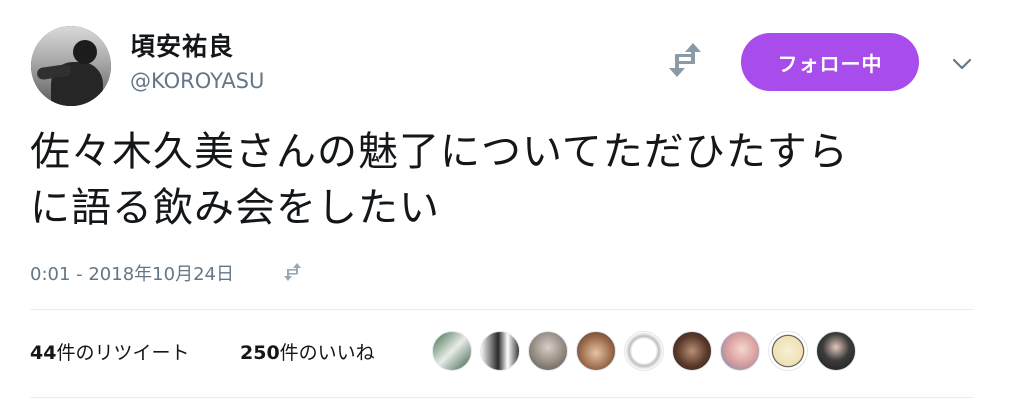 This screenshot has height=408, width=1024. What do you see at coordinates (43, 353) in the screenshot?
I see `retweet-count-number: 44` at bounding box center [43, 353].